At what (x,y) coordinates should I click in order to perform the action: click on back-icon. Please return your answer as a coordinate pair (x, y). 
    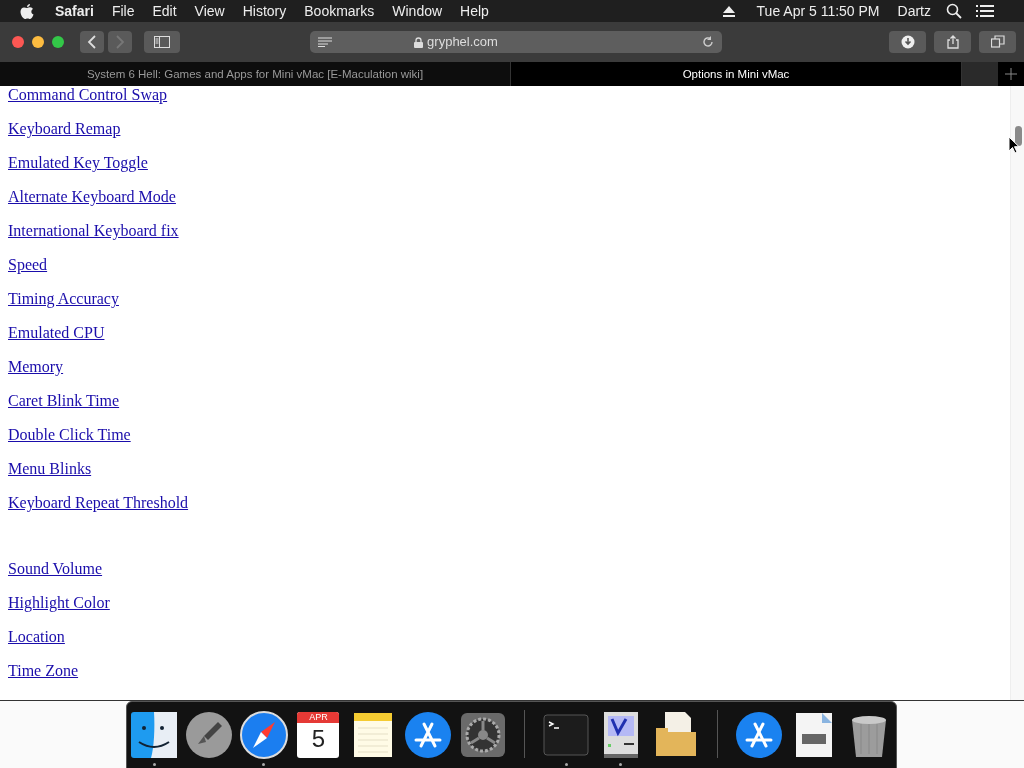
    Looking at the image, I should click on (92, 42).